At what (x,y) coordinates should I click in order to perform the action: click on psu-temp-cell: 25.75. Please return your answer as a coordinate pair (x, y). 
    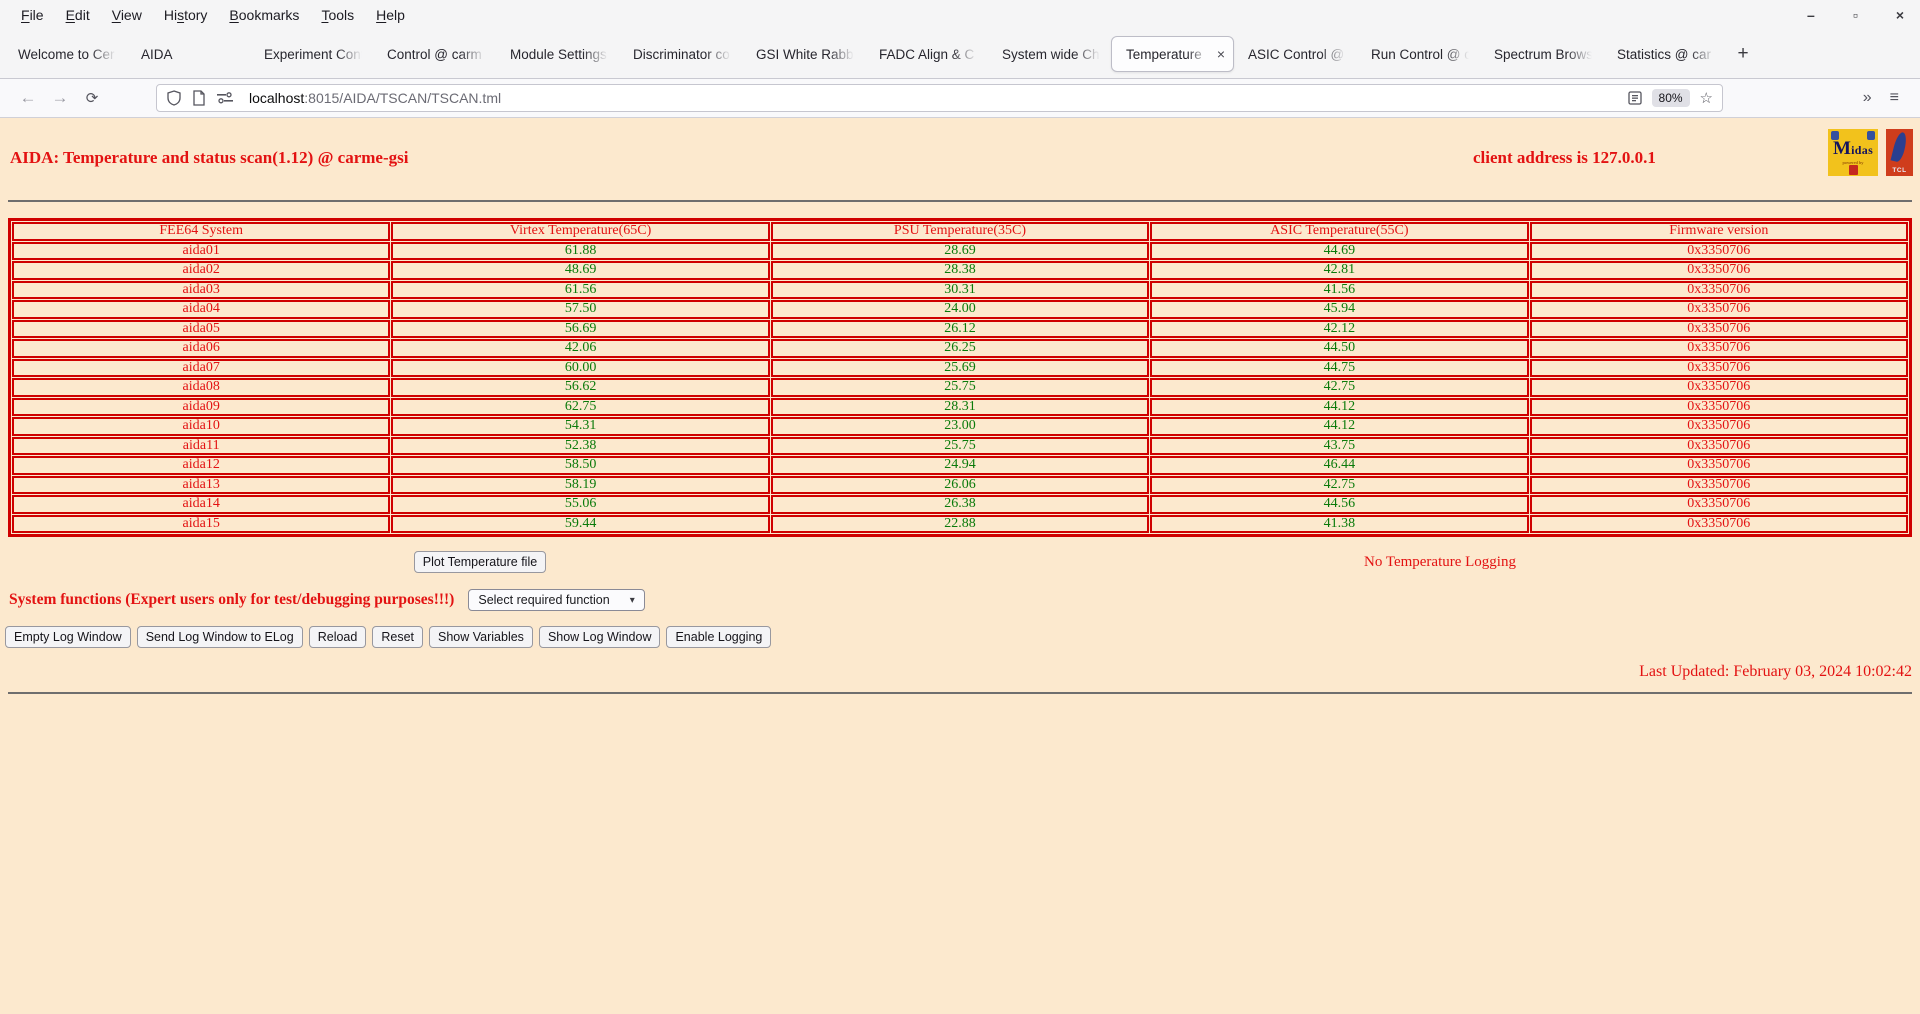
    Looking at the image, I should click on (960, 387).